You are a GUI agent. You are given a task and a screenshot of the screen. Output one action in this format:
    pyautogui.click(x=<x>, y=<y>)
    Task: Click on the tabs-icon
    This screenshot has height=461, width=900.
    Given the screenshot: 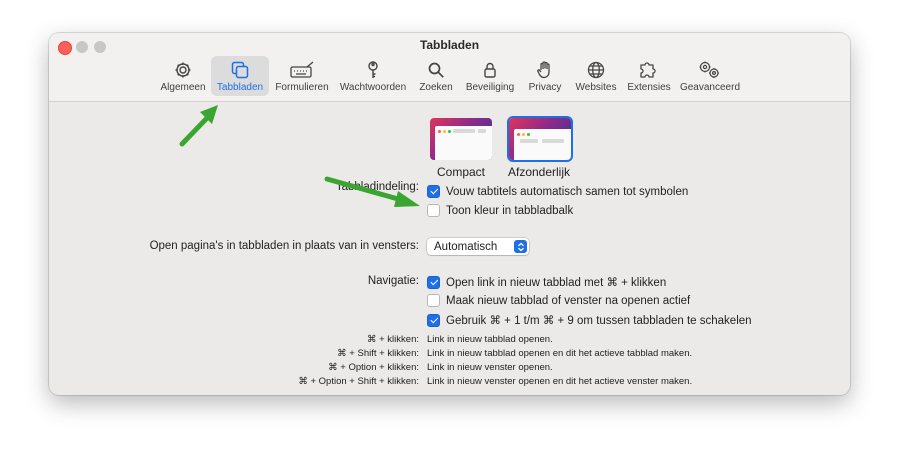 What is the action you would take?
    pyautogui.click(x=240, y=70)
    